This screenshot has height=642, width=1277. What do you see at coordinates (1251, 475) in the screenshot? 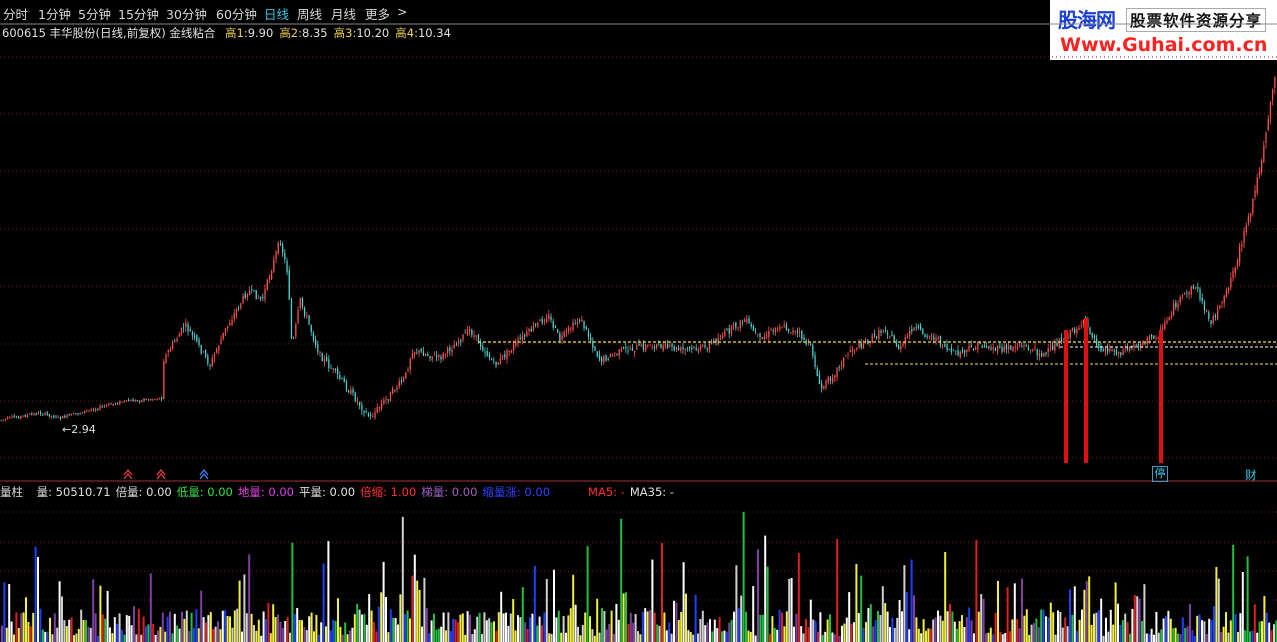
I see `finance-marker: 财` at bounding box center [1251, 475].